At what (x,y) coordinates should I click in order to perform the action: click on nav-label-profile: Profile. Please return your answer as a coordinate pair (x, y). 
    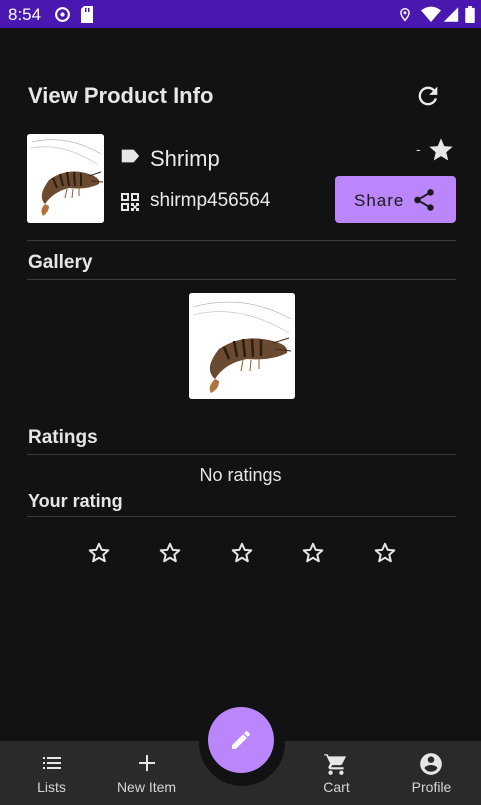
    Looking at the image, I should click on (431, 787).